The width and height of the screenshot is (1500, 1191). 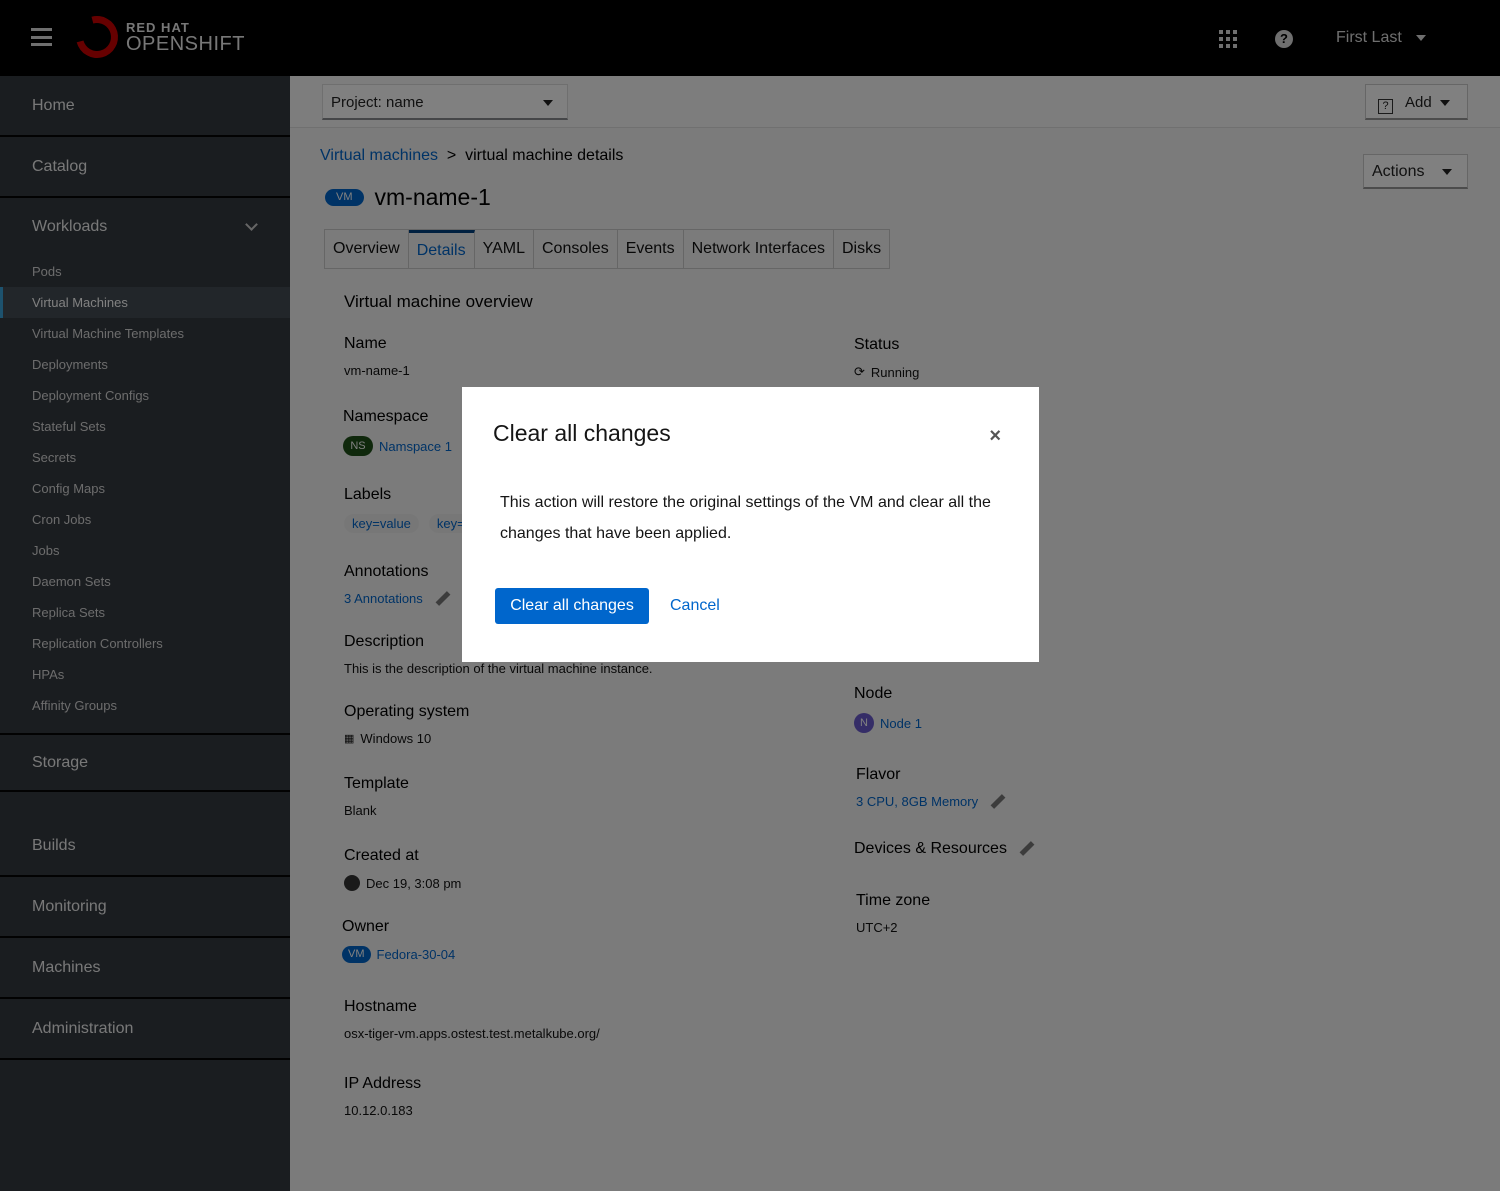 I want to click on sidebar-item-daemon-sets: Daemon Sets, so click(x=145, y=581).